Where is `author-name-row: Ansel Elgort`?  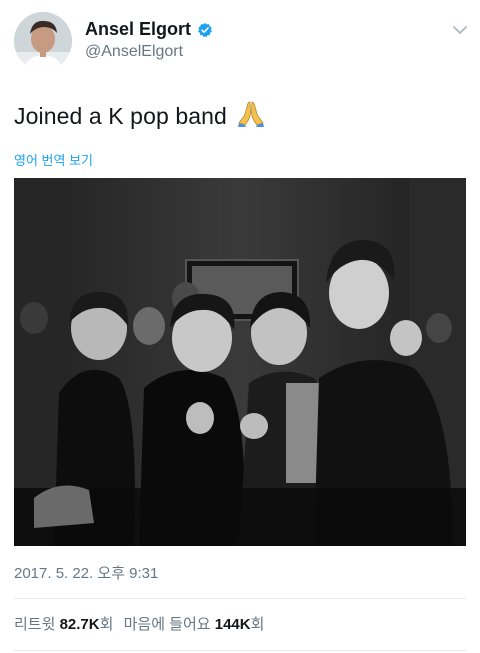 author-name-row: Ansel Elgort is located at coordinates (149, 29).